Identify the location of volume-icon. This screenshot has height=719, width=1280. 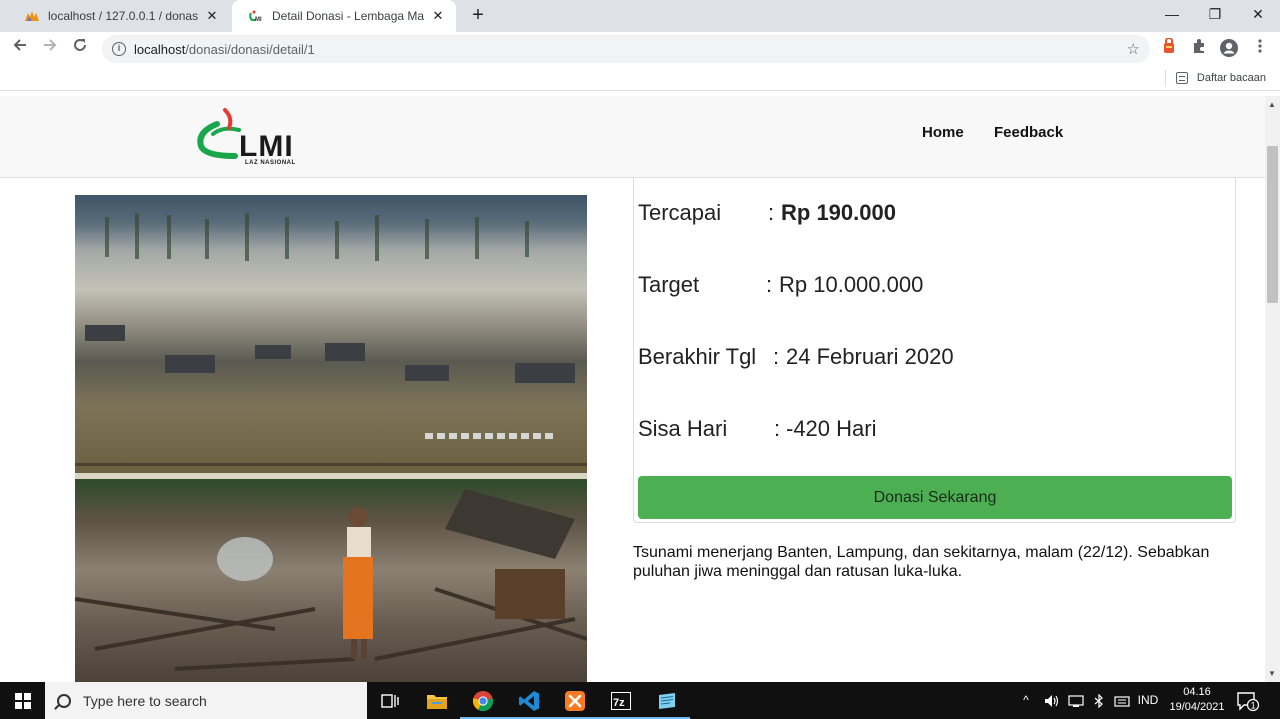
(1052, 700).